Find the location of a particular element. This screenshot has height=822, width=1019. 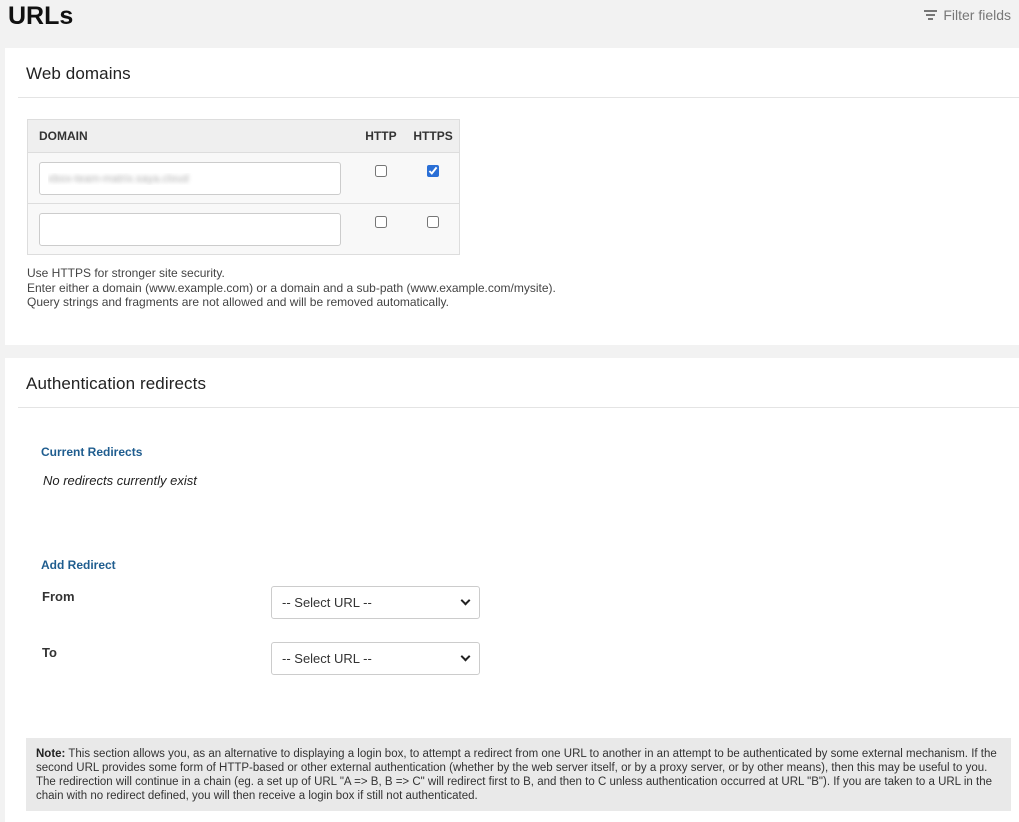

to-url-value: -- Select URL -- is located at coordinates (327, 658).